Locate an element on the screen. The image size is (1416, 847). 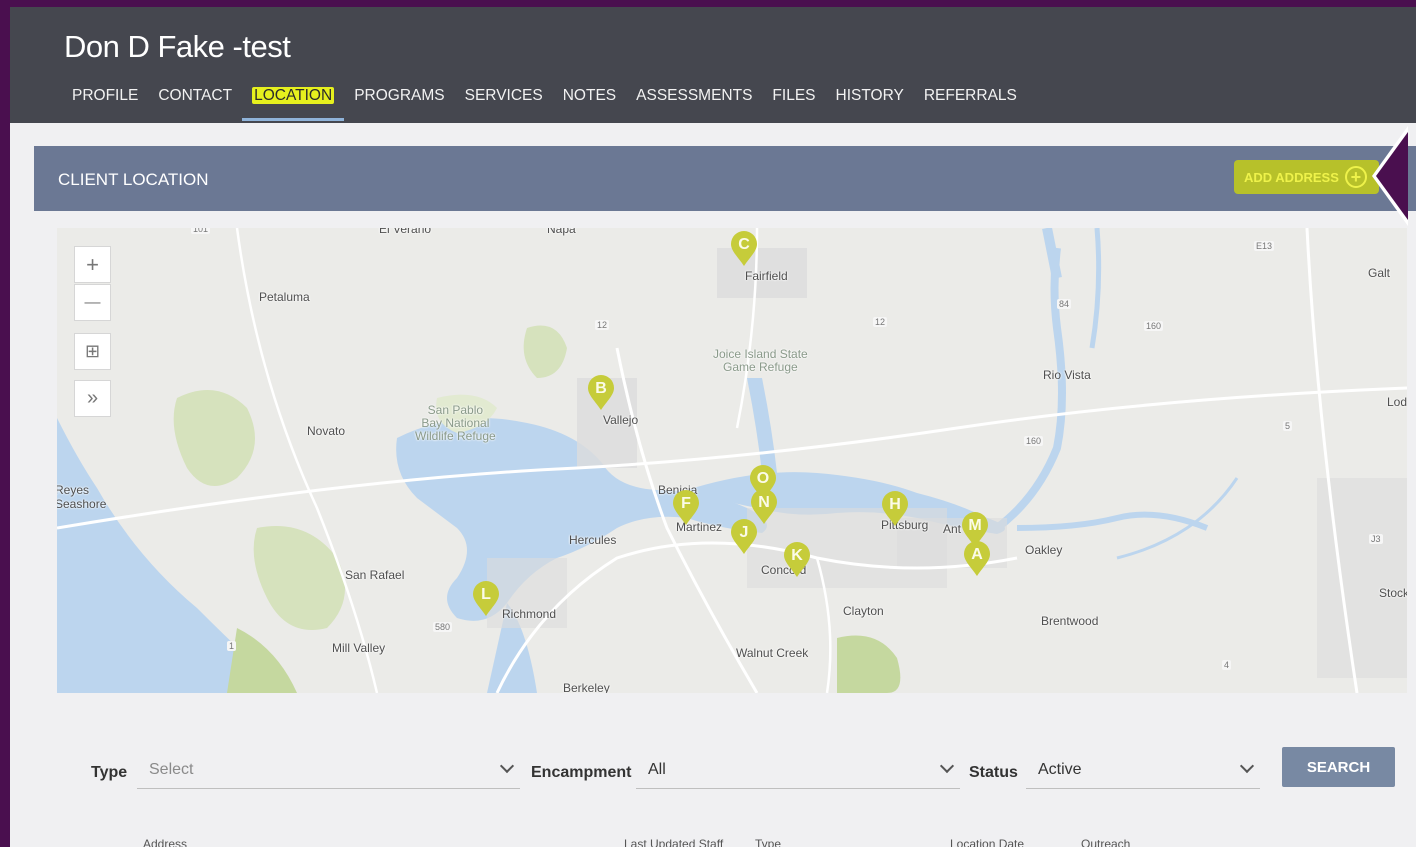
highway-label: 101 is located at coordinates (201, 231).